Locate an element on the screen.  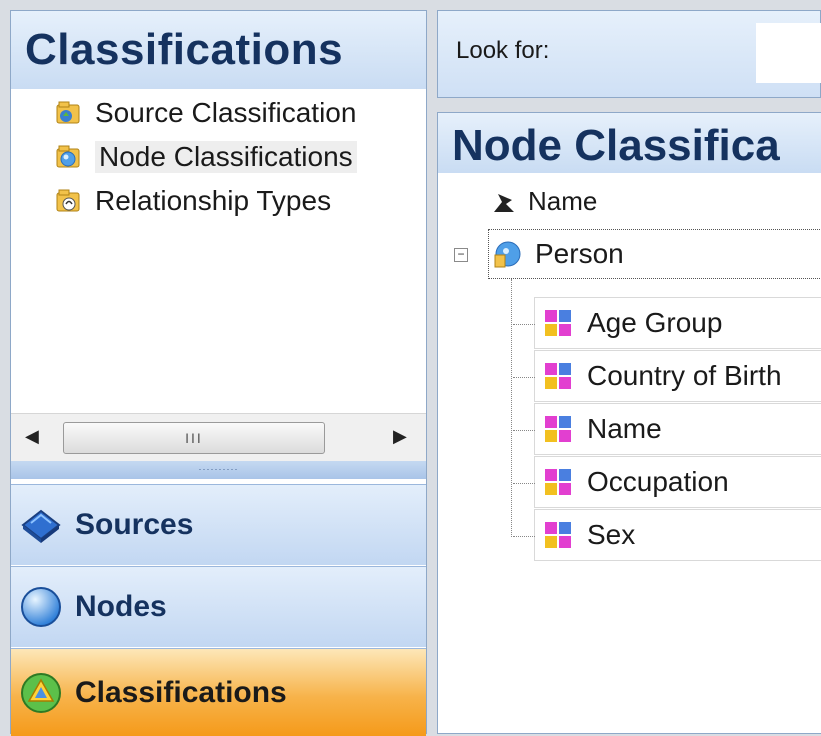
attribute-label: Occupation is located at coordinates (658, 481).